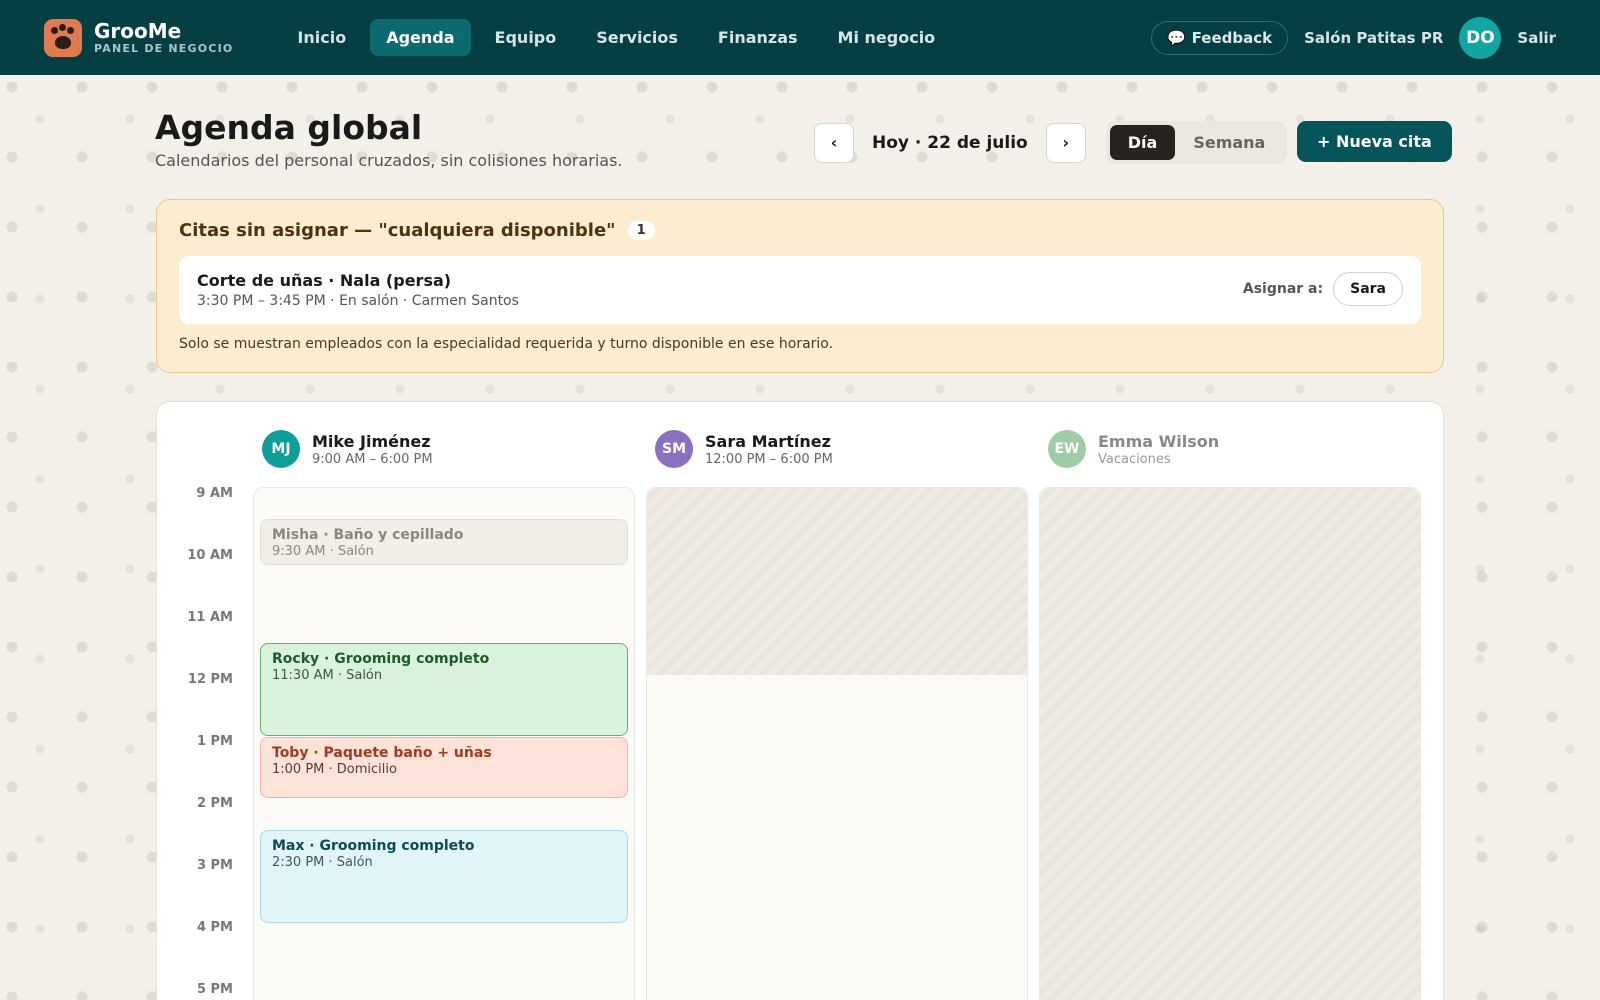 Image resolution: width=1600 pixels, height=1000 pixels. Describe the element at coordinates (1159, 441) in the screenshot. I see `staff-name: Emma Wilson` at that location.